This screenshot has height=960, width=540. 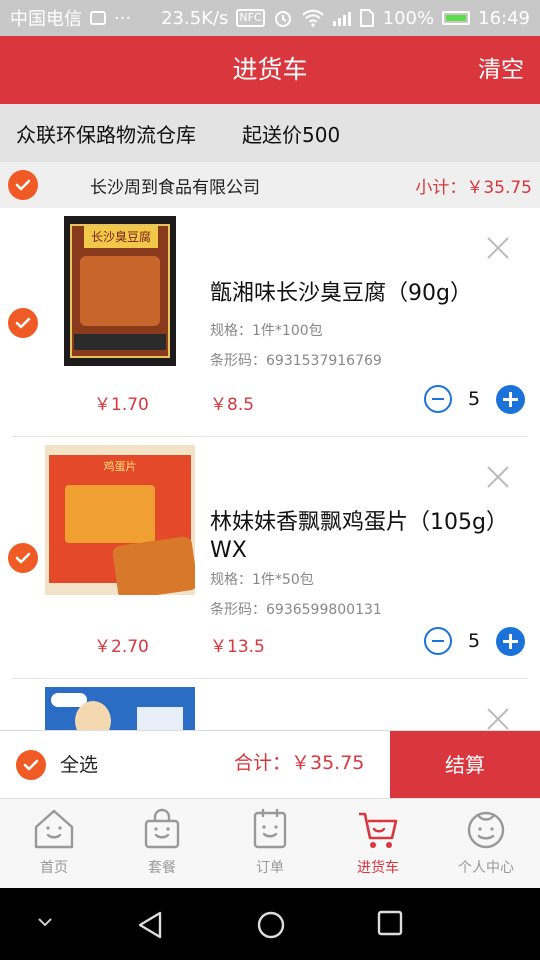 I want to click on product-spec: 规格：1件*50包, so click(x=262, y=580).